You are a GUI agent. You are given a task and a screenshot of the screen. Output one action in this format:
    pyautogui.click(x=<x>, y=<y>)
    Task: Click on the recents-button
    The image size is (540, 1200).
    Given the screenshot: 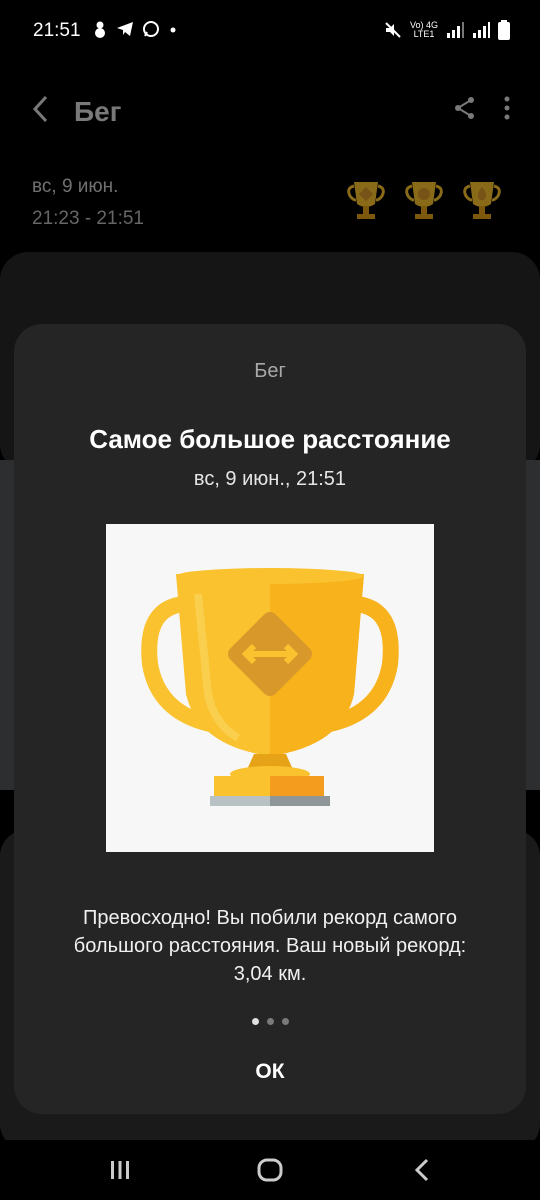 What is the action you would take?
    pyautogui.click(x=120, y=1170)
    